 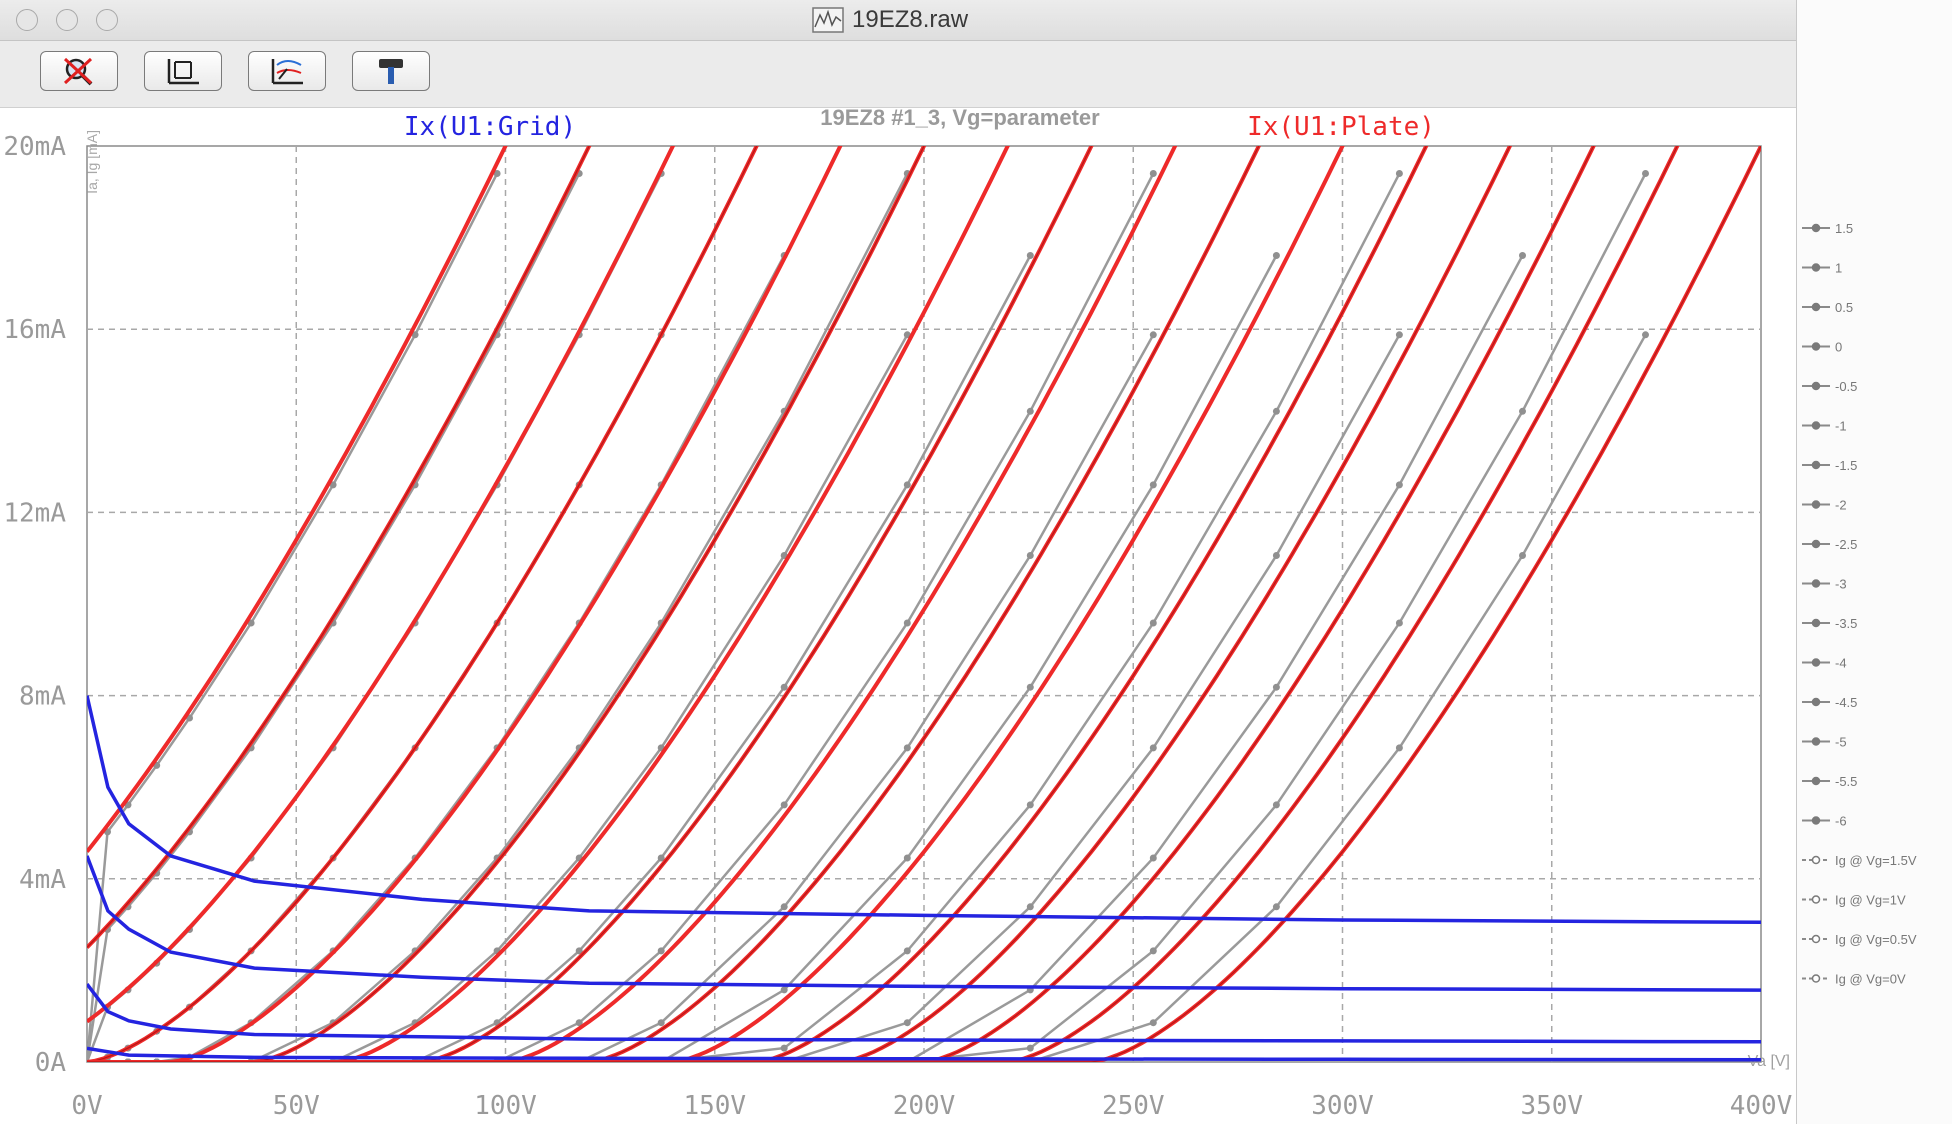 What do you see at coordinates (1846, 781) in the screenshot?
I see `legend-entry: -5.5` at bounding box center [1846, 781].